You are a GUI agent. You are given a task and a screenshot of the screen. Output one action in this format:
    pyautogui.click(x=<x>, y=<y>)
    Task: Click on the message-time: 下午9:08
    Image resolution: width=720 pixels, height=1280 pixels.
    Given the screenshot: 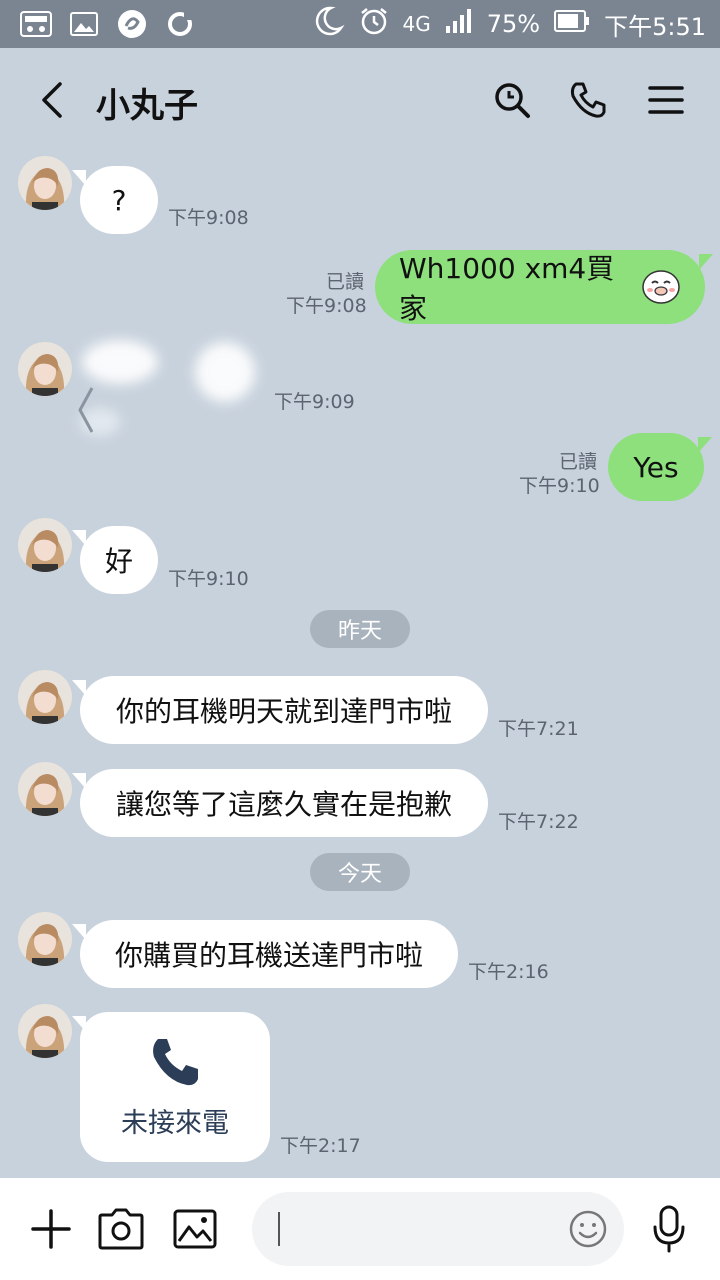 What is the action you would take?
    pyautogui.click(x=208, y=218)
    